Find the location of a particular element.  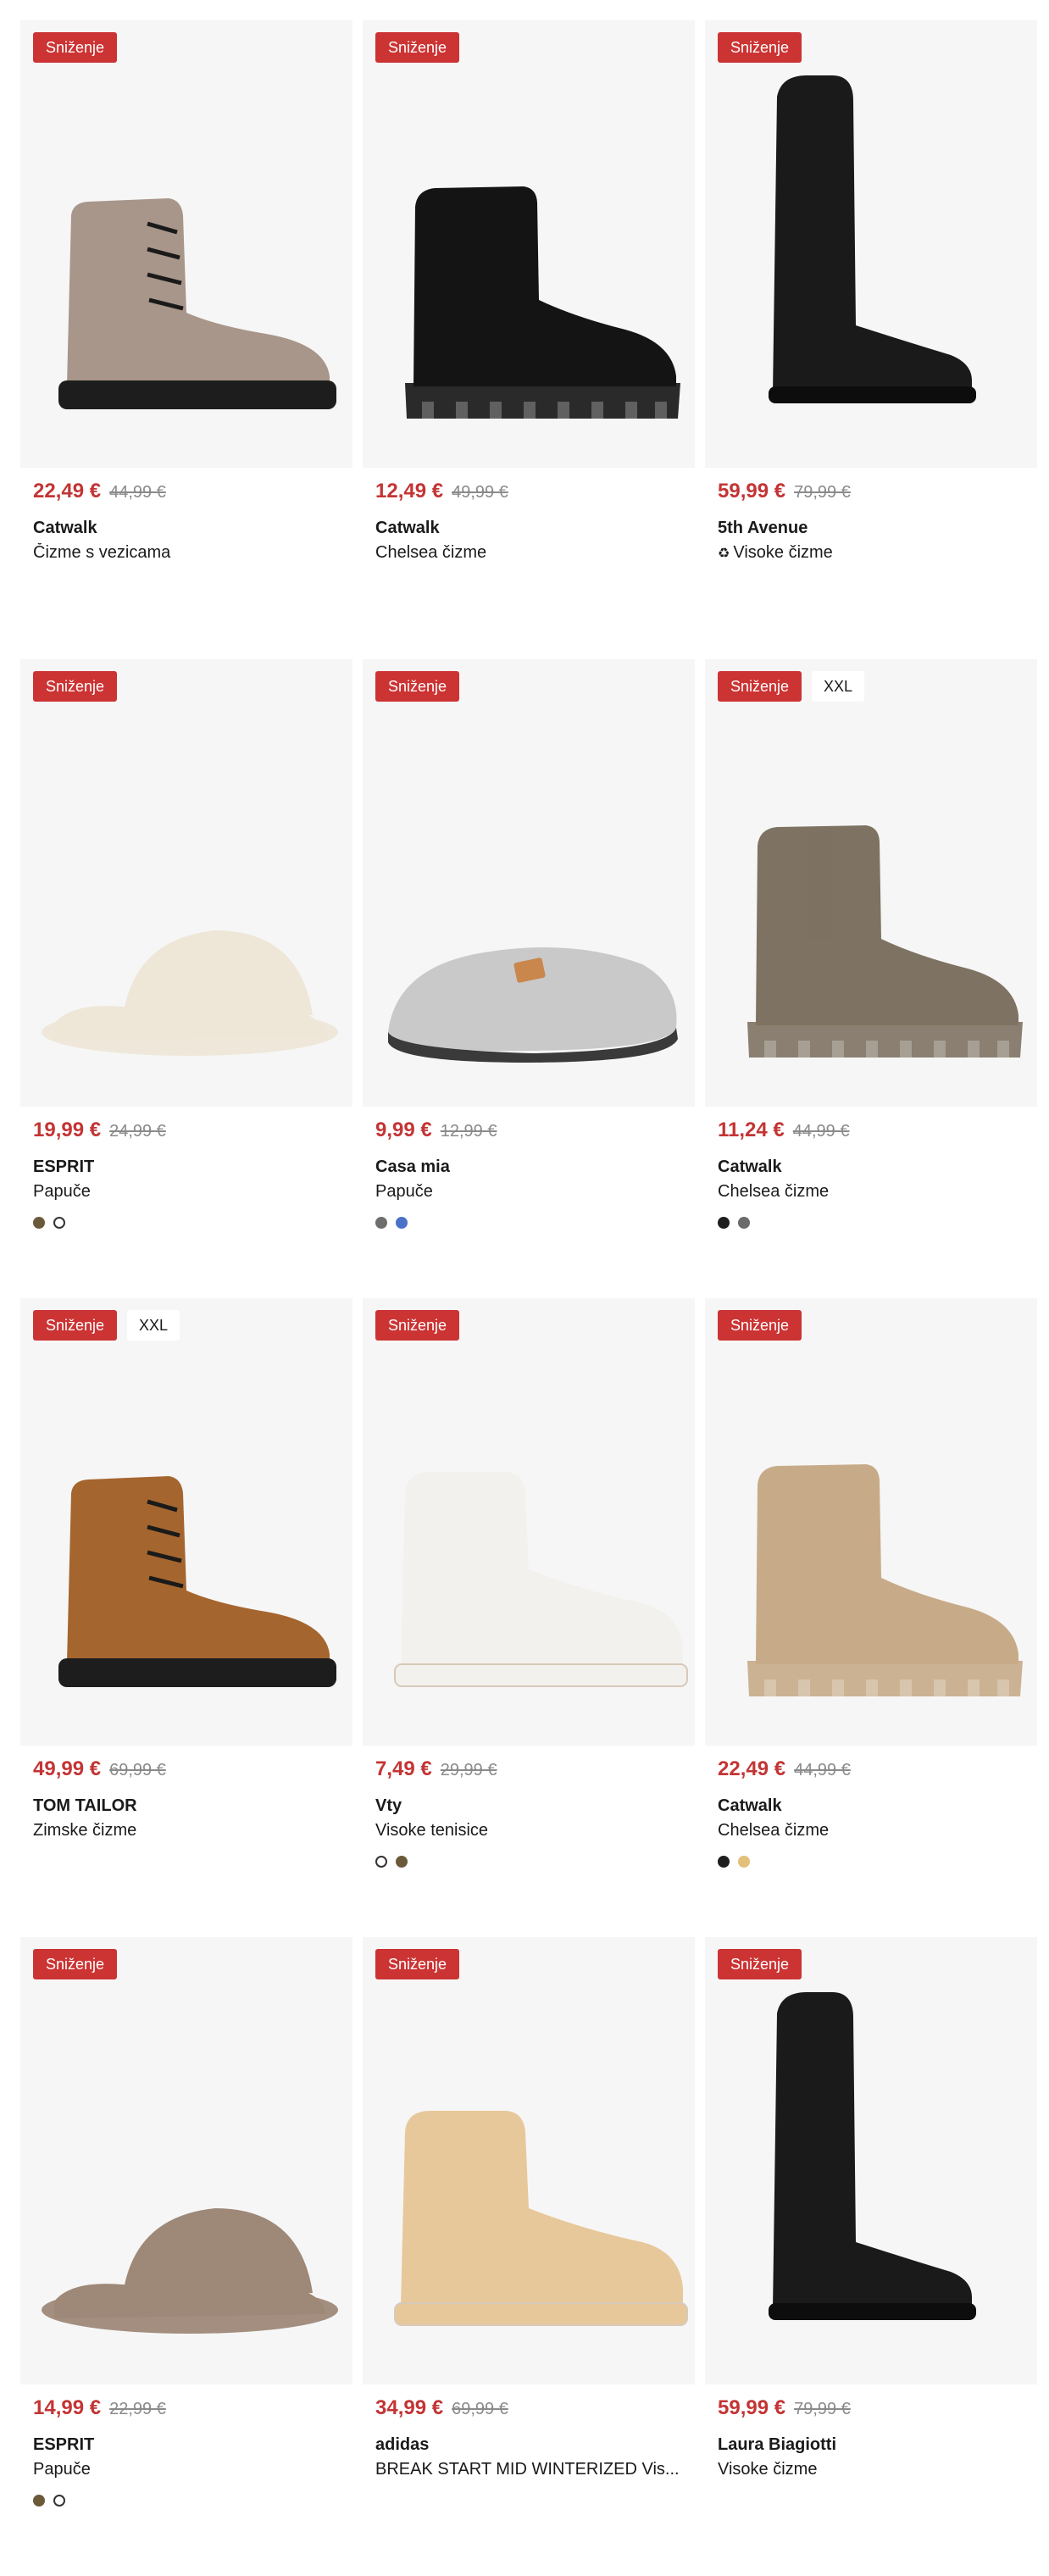

product-name: Čizme s vezicama is located at coordinates (186, 553).